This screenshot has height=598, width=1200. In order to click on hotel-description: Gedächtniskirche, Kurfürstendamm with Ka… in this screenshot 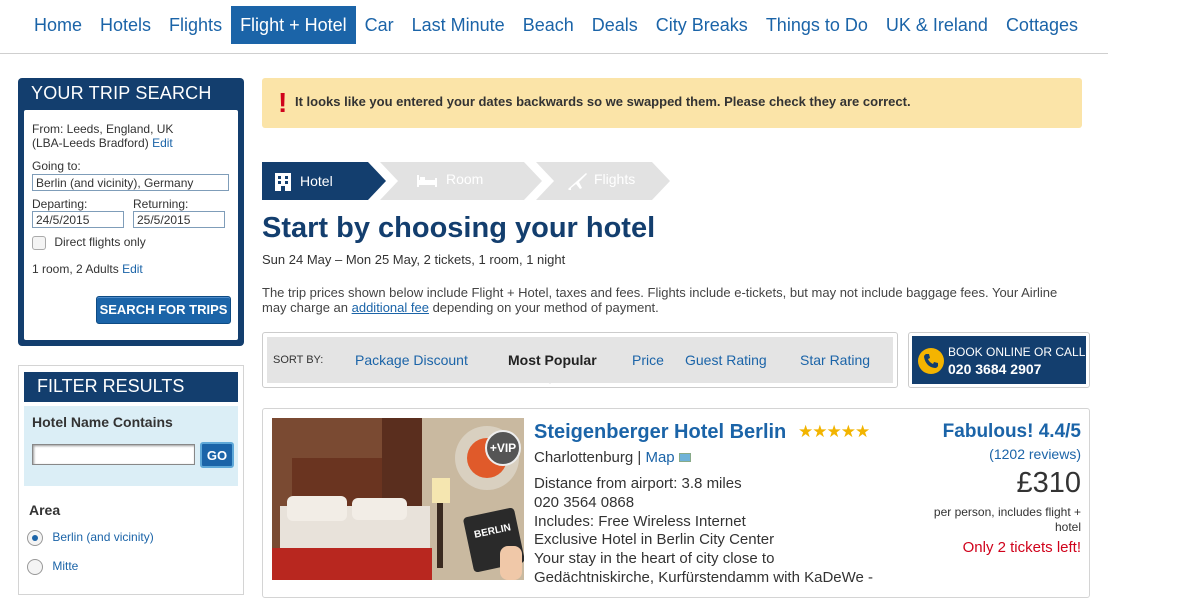, I will do `click(704, 577)`.